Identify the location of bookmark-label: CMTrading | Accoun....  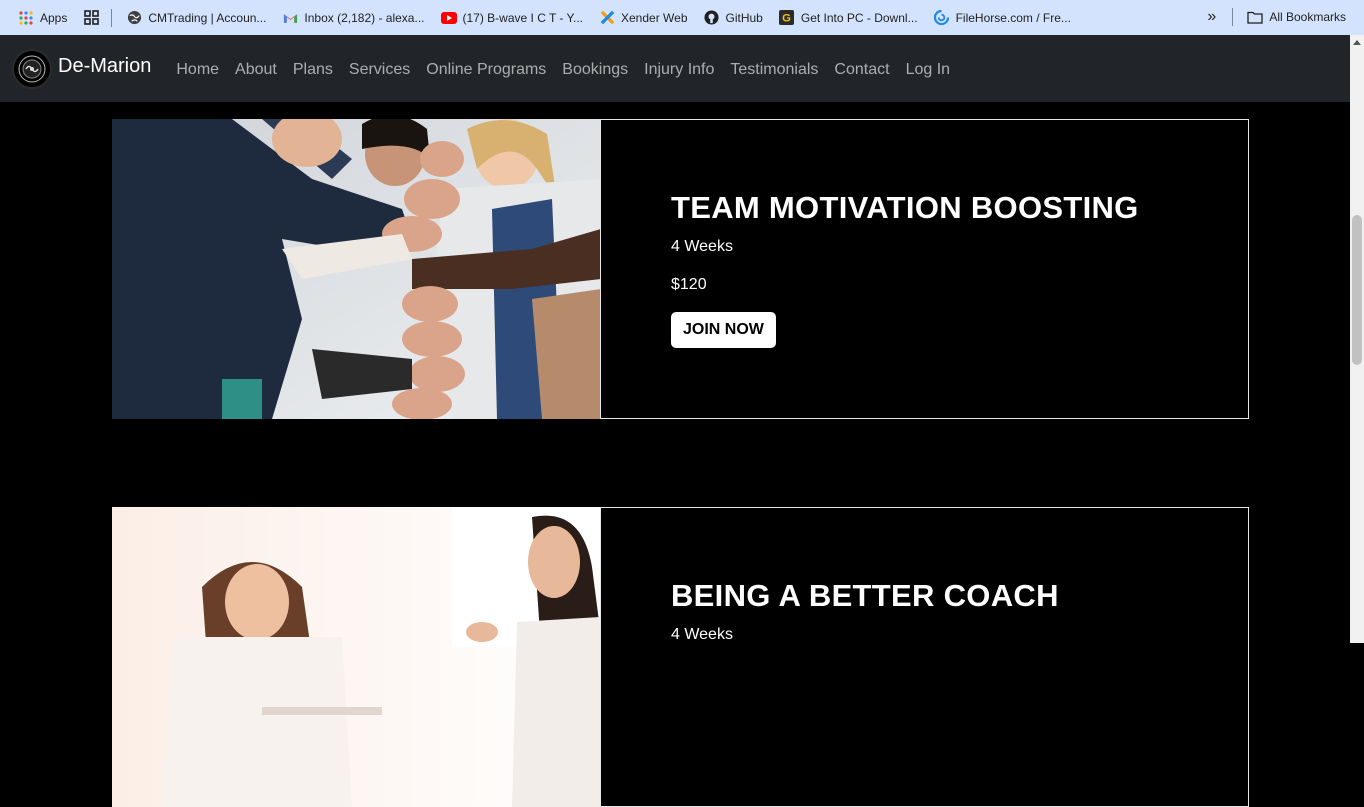
(207, 17).